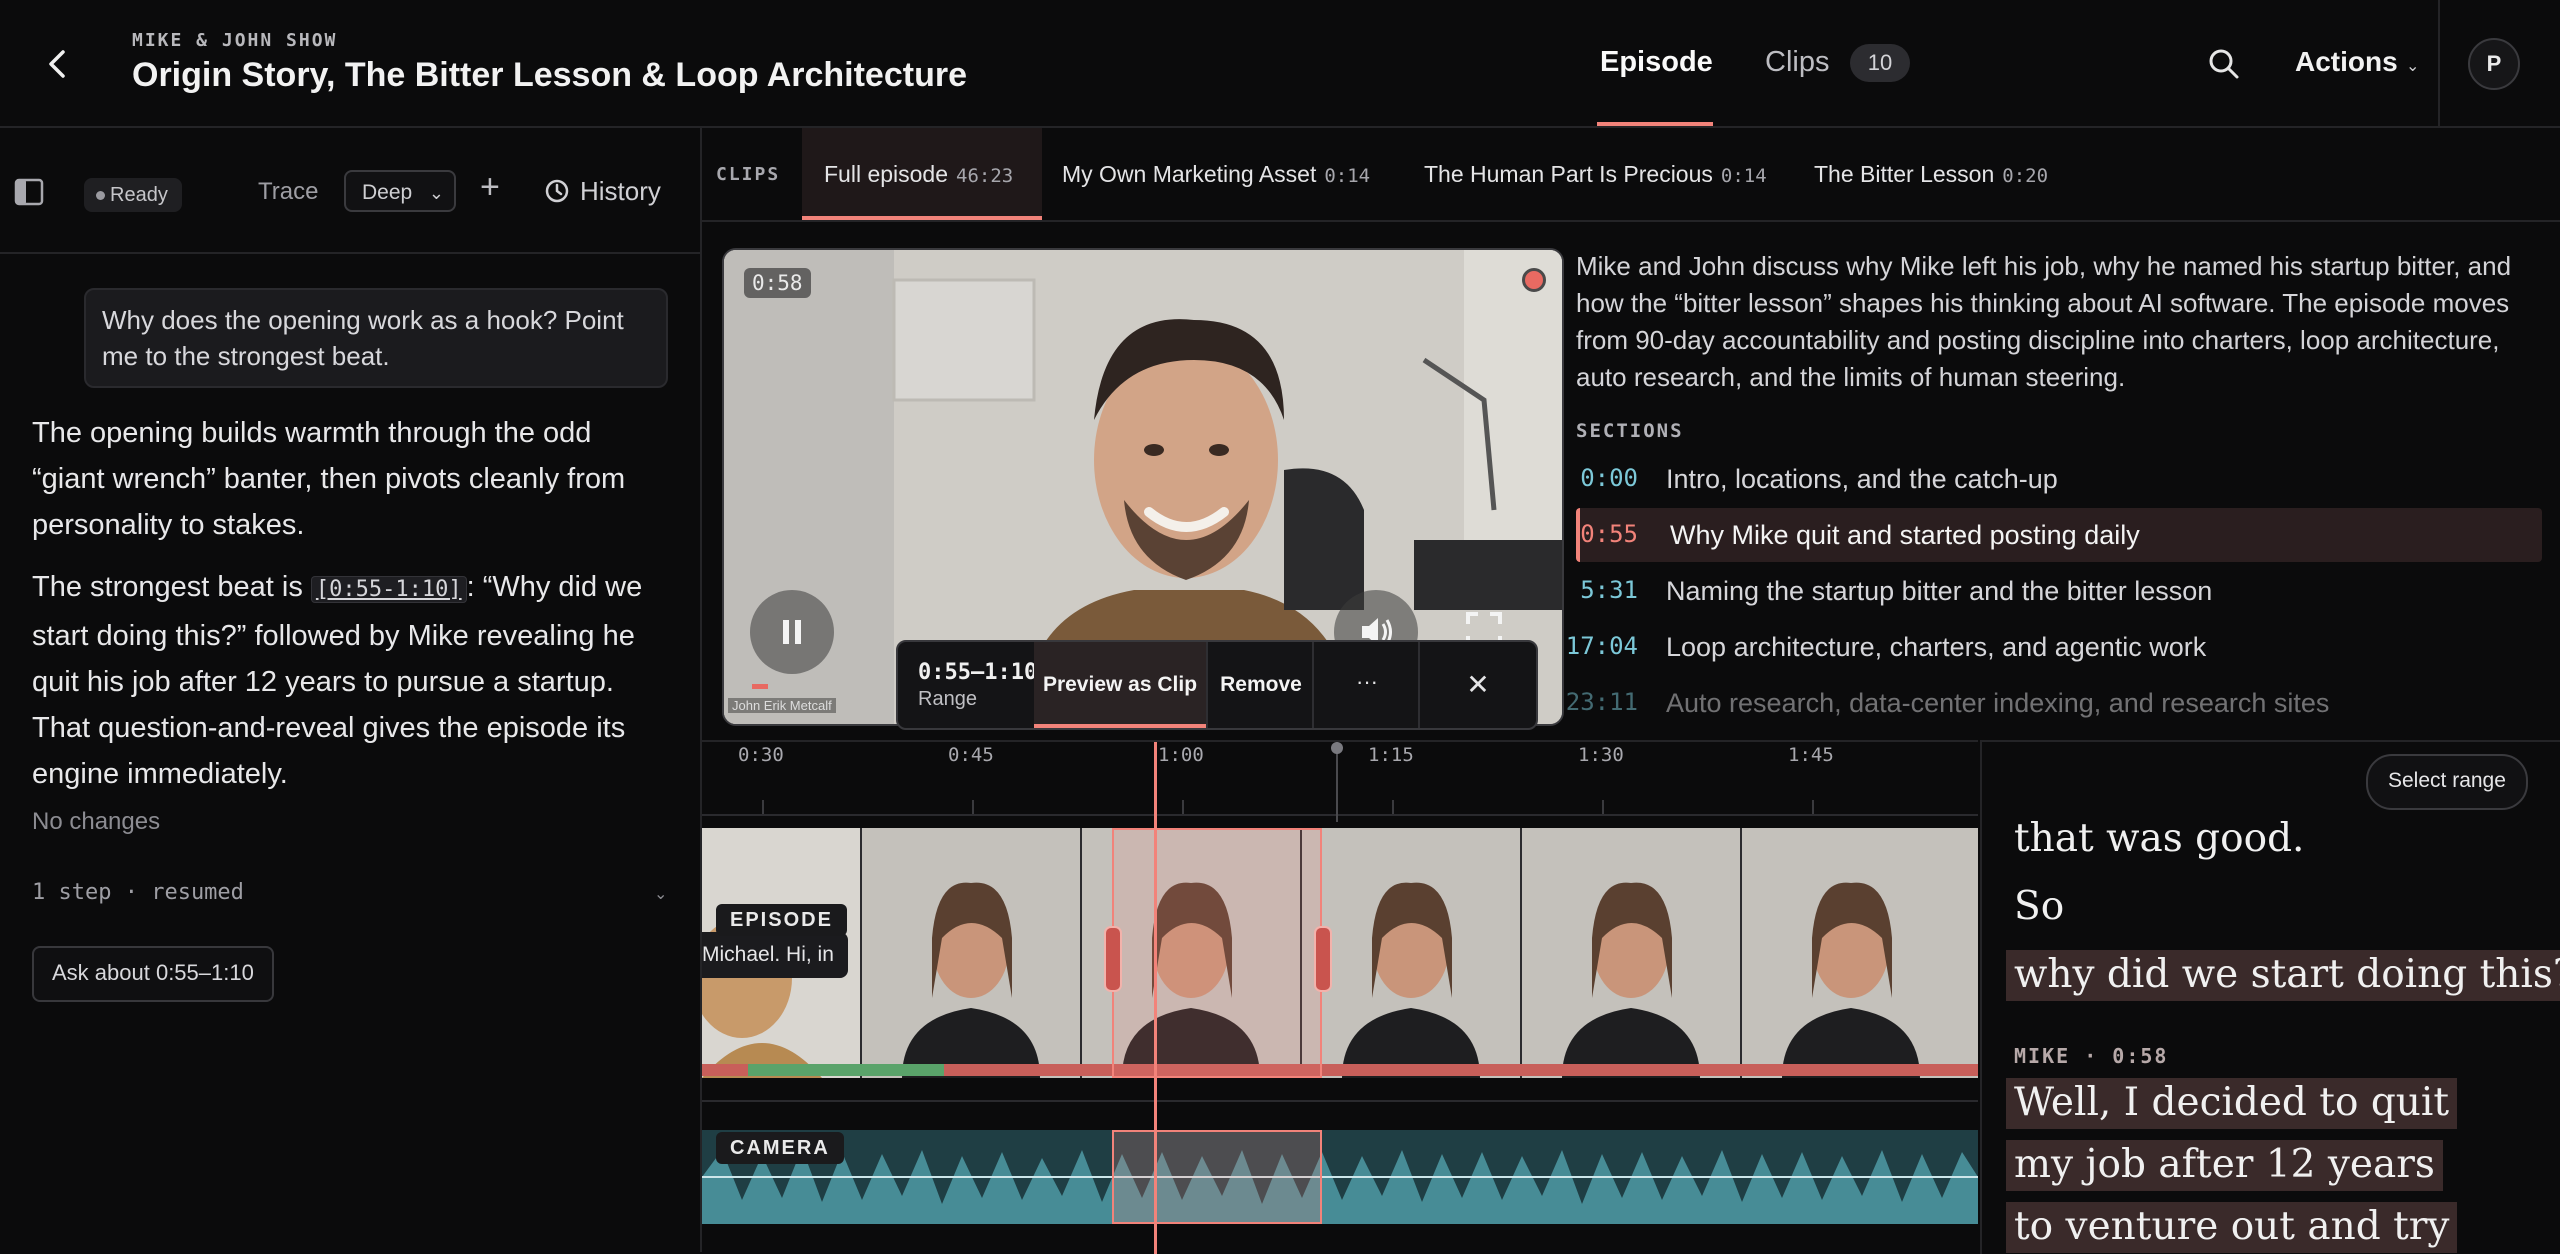  What do you see at coordinates (761, 755) in the screenshot?
I see `tick-label: 0:30` at bounding box center [761, 755].